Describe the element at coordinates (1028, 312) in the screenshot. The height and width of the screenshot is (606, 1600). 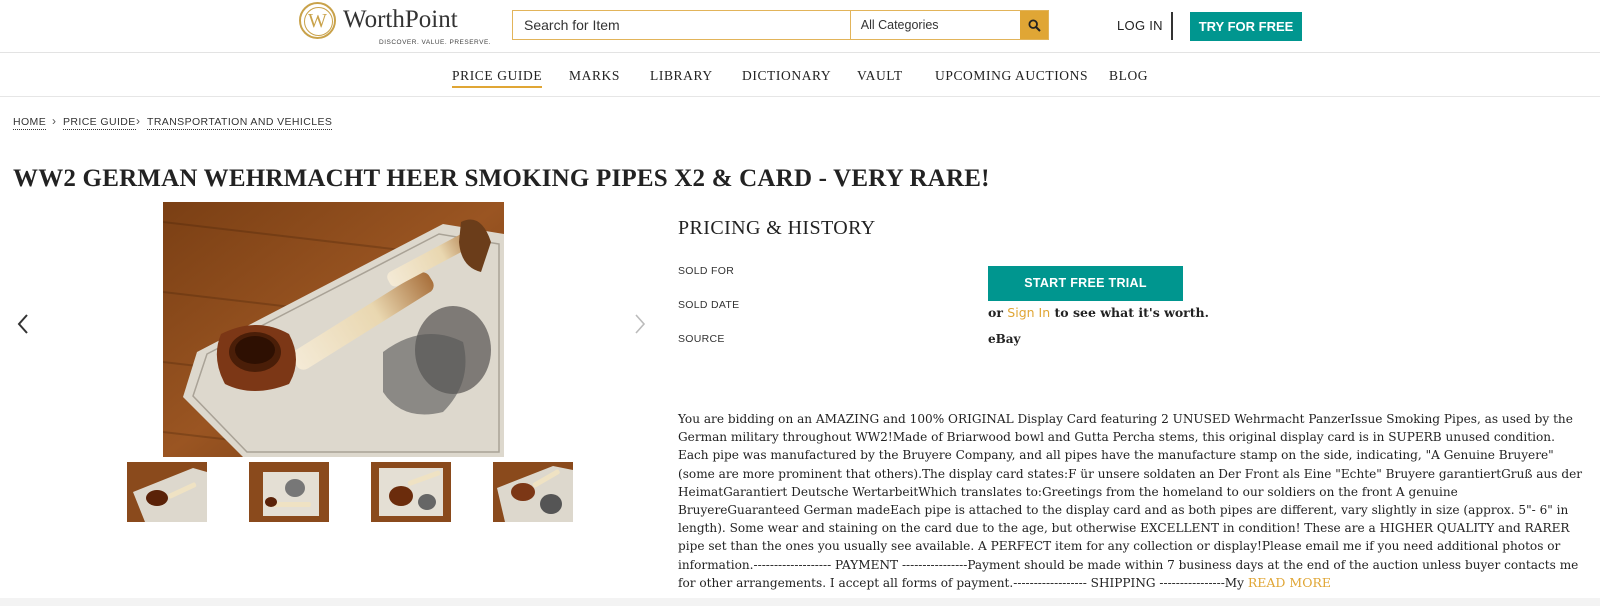
I see `sign-in-link: Sign In` at that location.